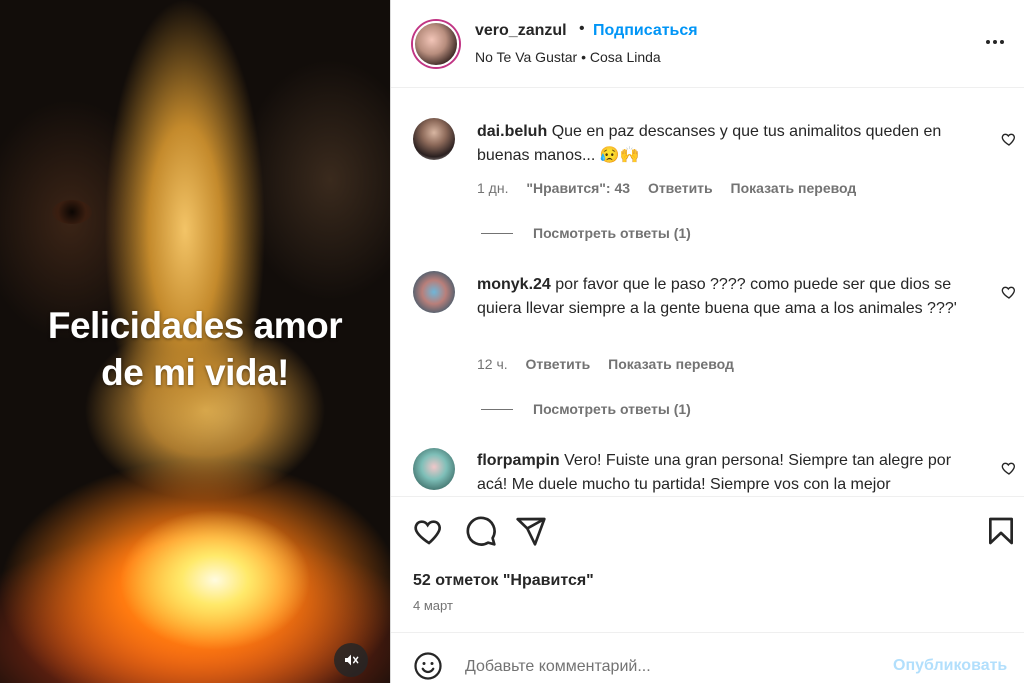 This screenshot has width=1024, height=683. I want to click on author-avatar, so click(436, 44).